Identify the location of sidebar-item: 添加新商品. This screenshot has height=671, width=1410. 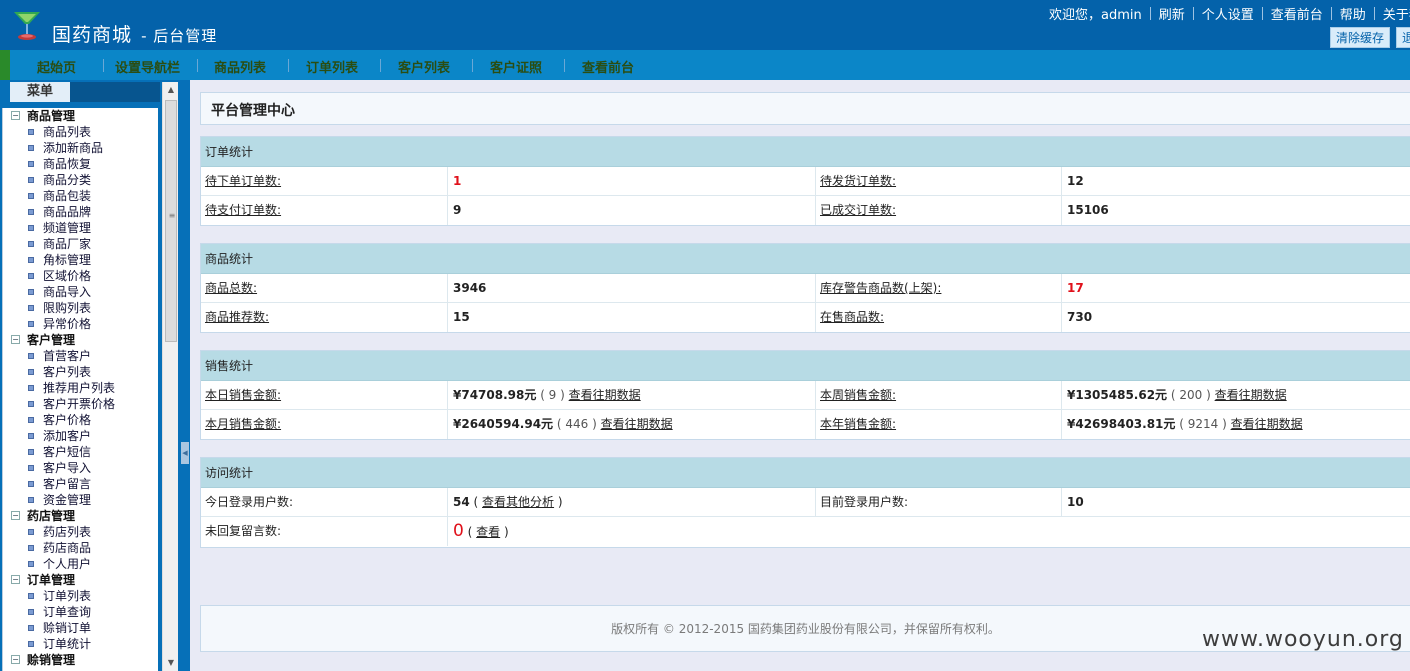
(80, 148).